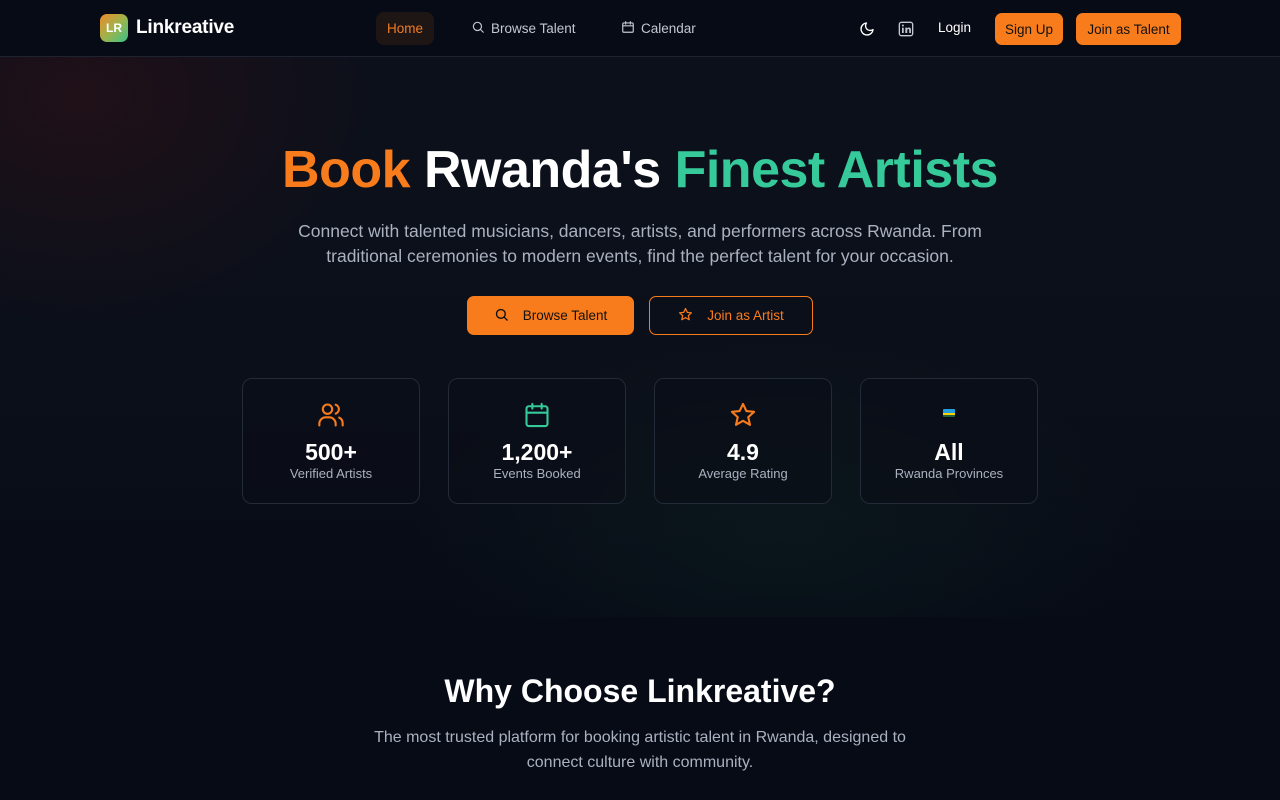  I want to click on hero-title-word-rwandas: Rwanda's, so click(542, 170).